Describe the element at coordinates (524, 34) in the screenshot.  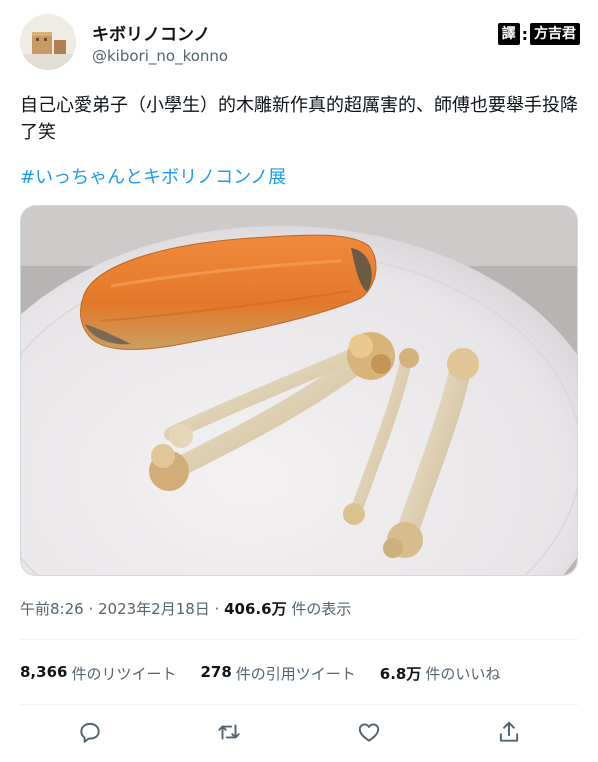
I see `translator-badge-sep: :` at that location.